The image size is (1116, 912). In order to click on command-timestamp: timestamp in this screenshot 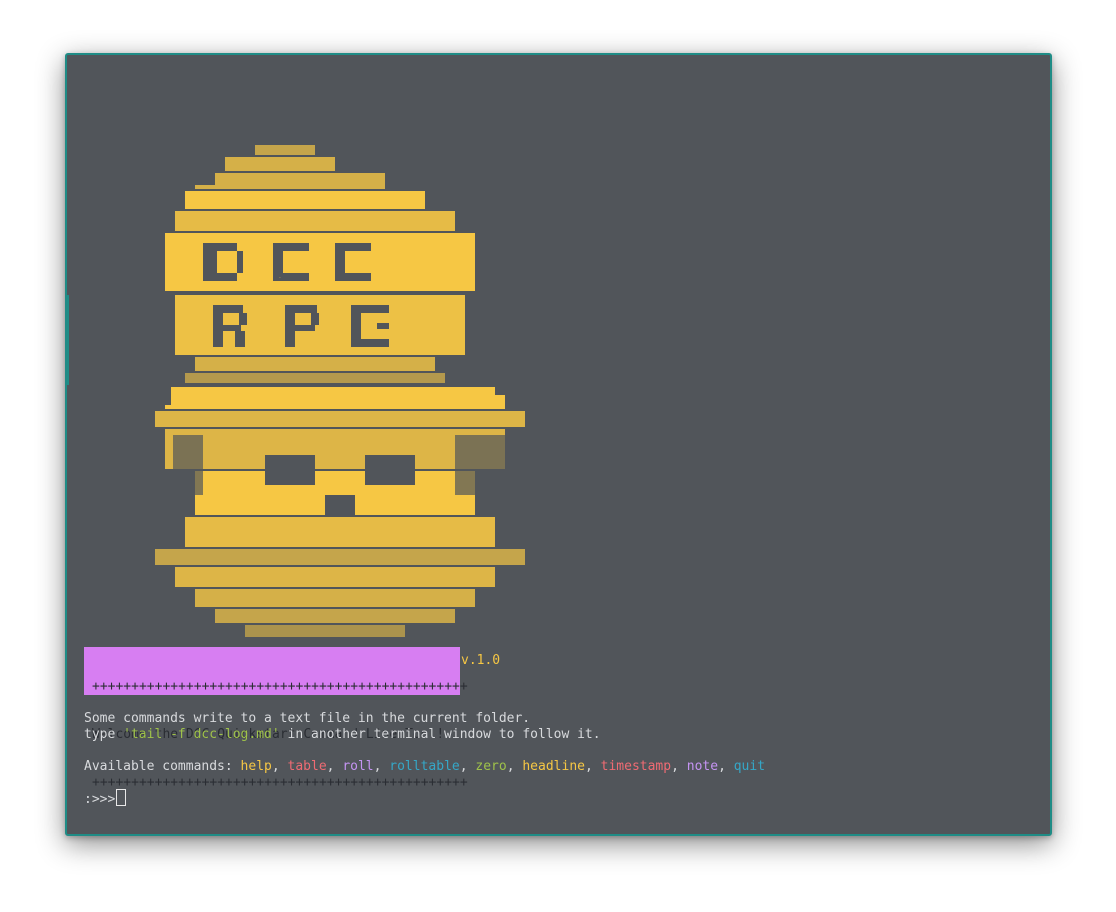, I will do `click(636, 766)`.